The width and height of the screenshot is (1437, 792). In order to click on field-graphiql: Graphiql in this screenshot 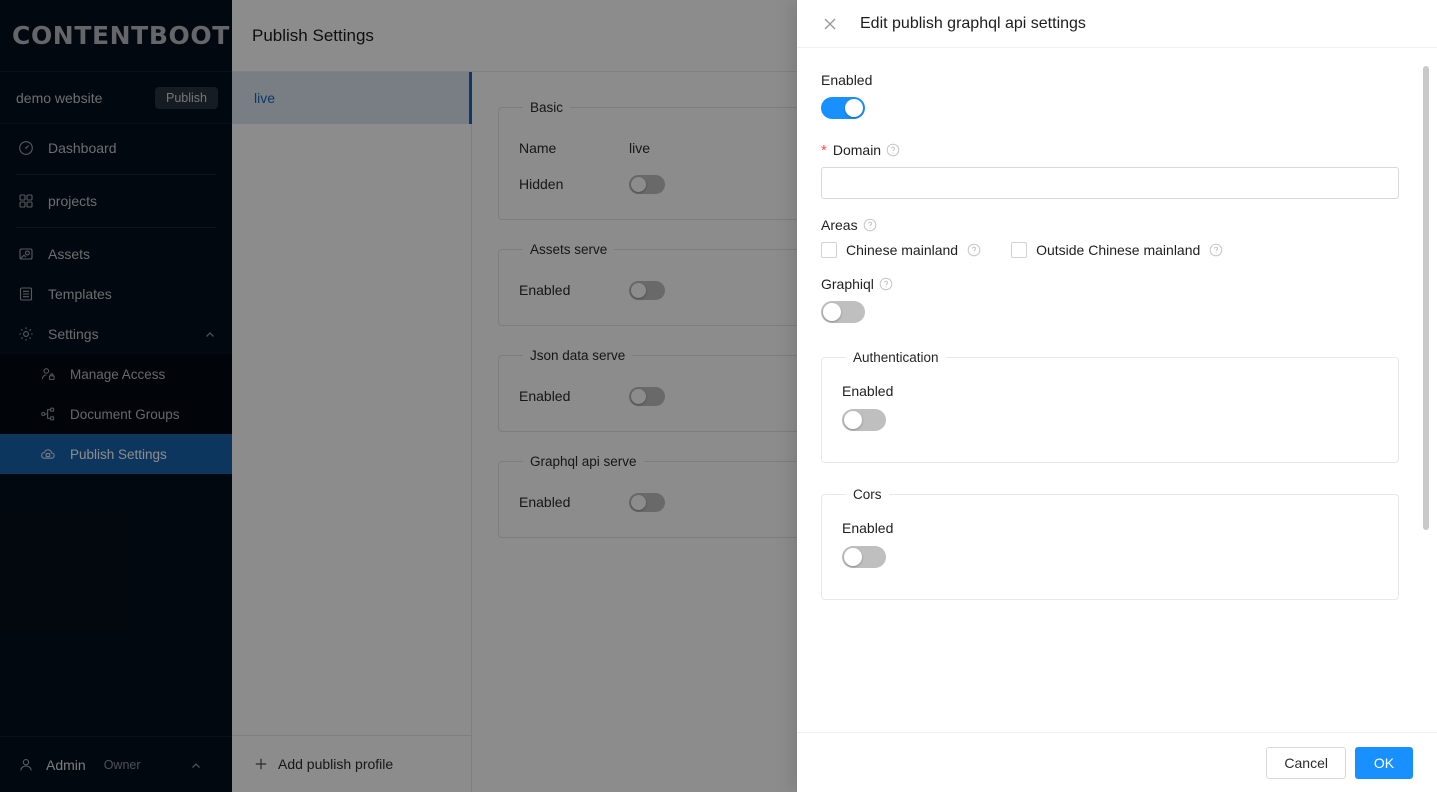, I will do `click(1109, 302)`.